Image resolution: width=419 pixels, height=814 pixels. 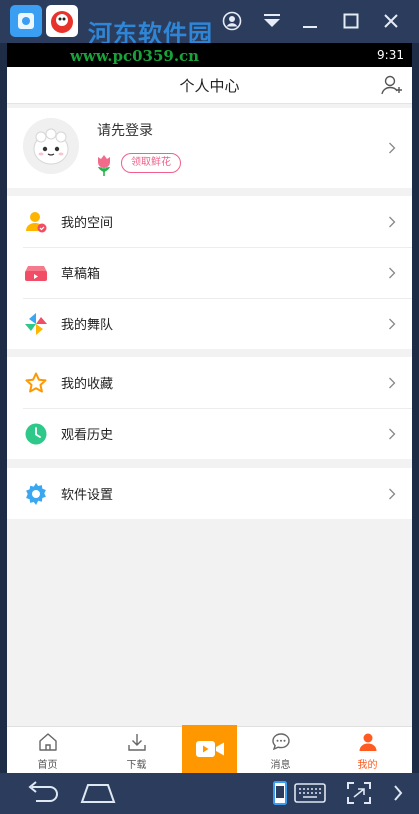 What do you see at coordinates (392, 85) in the screenshot?
I see `add-friend-icon` at bounding box center [392, 85].